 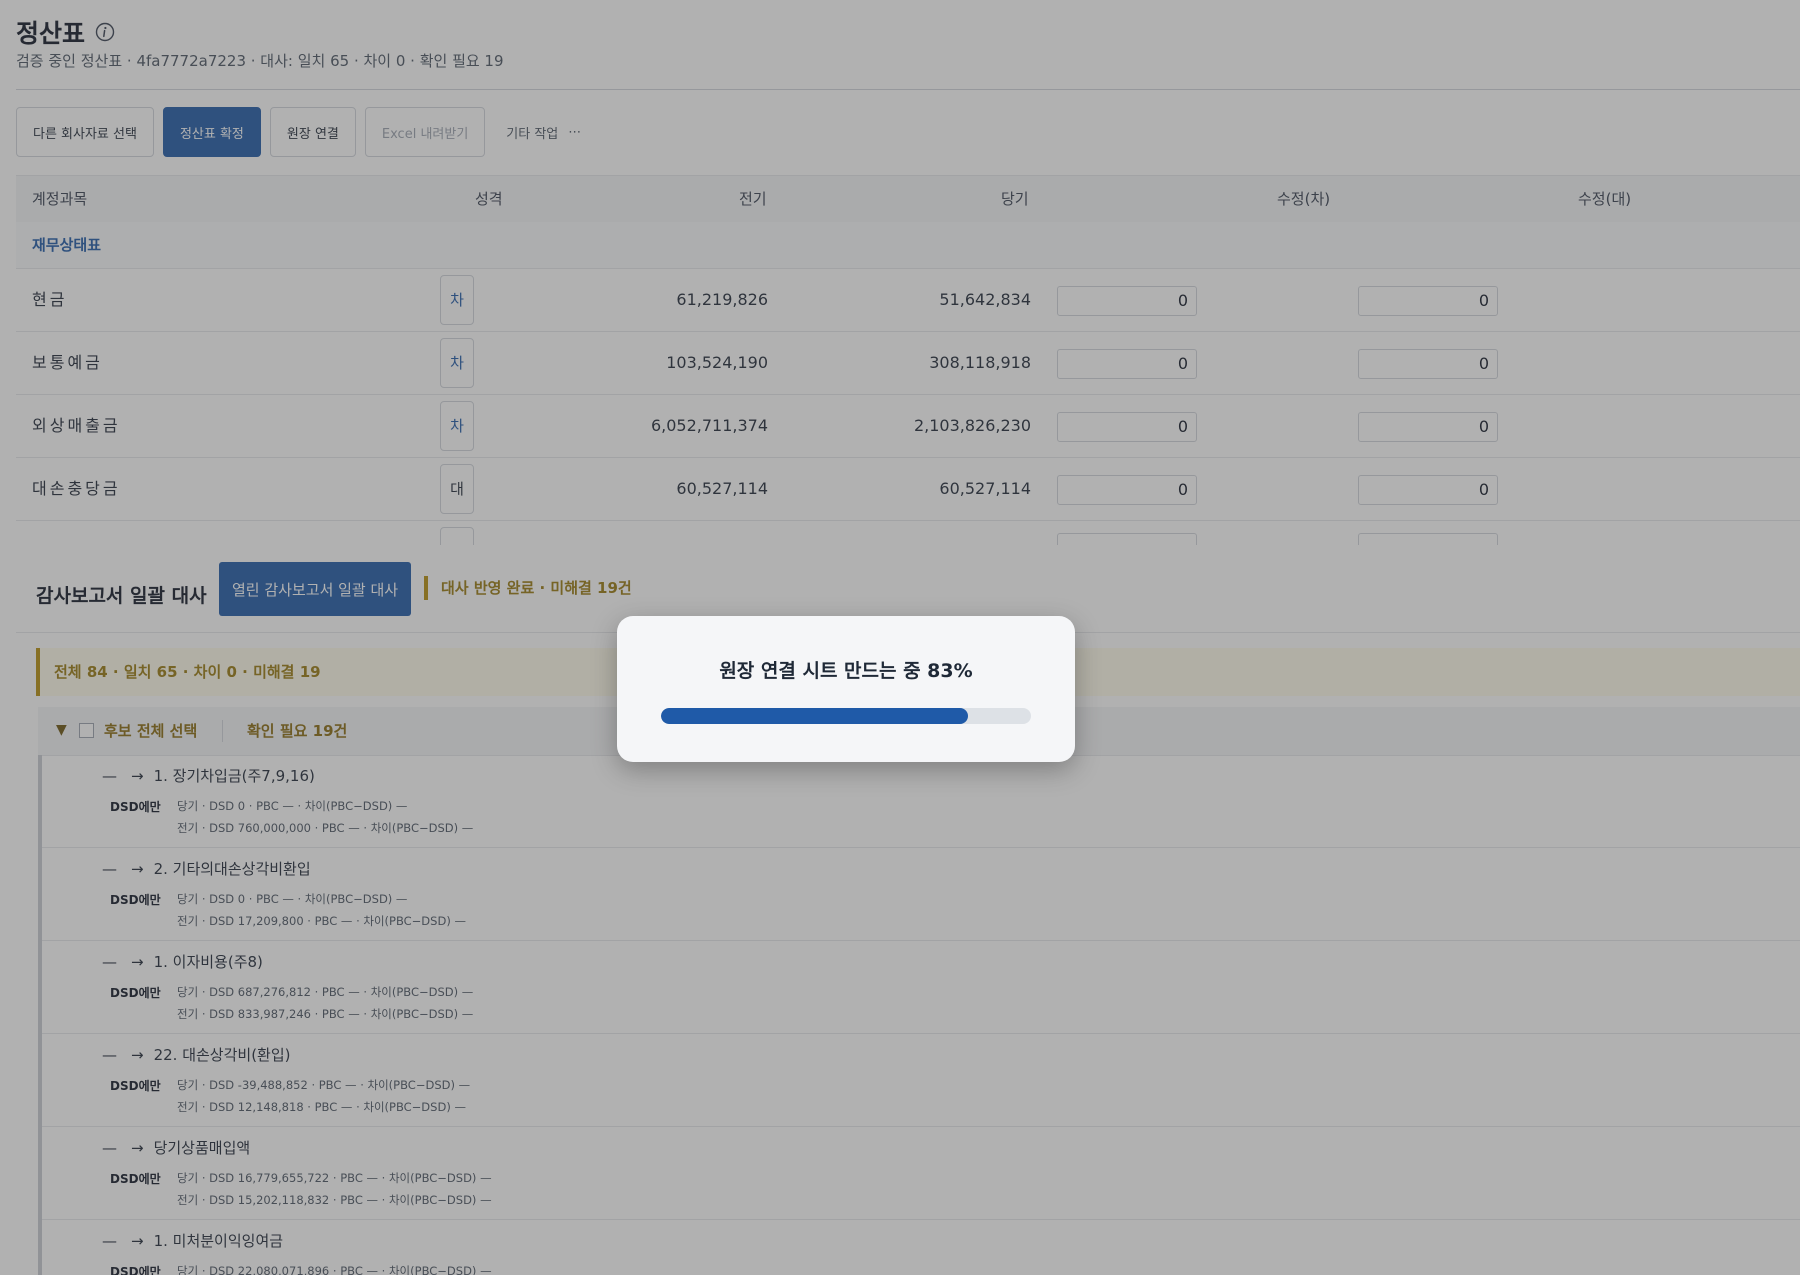 I want to click on progress-fill, so click(x=815, y=716).